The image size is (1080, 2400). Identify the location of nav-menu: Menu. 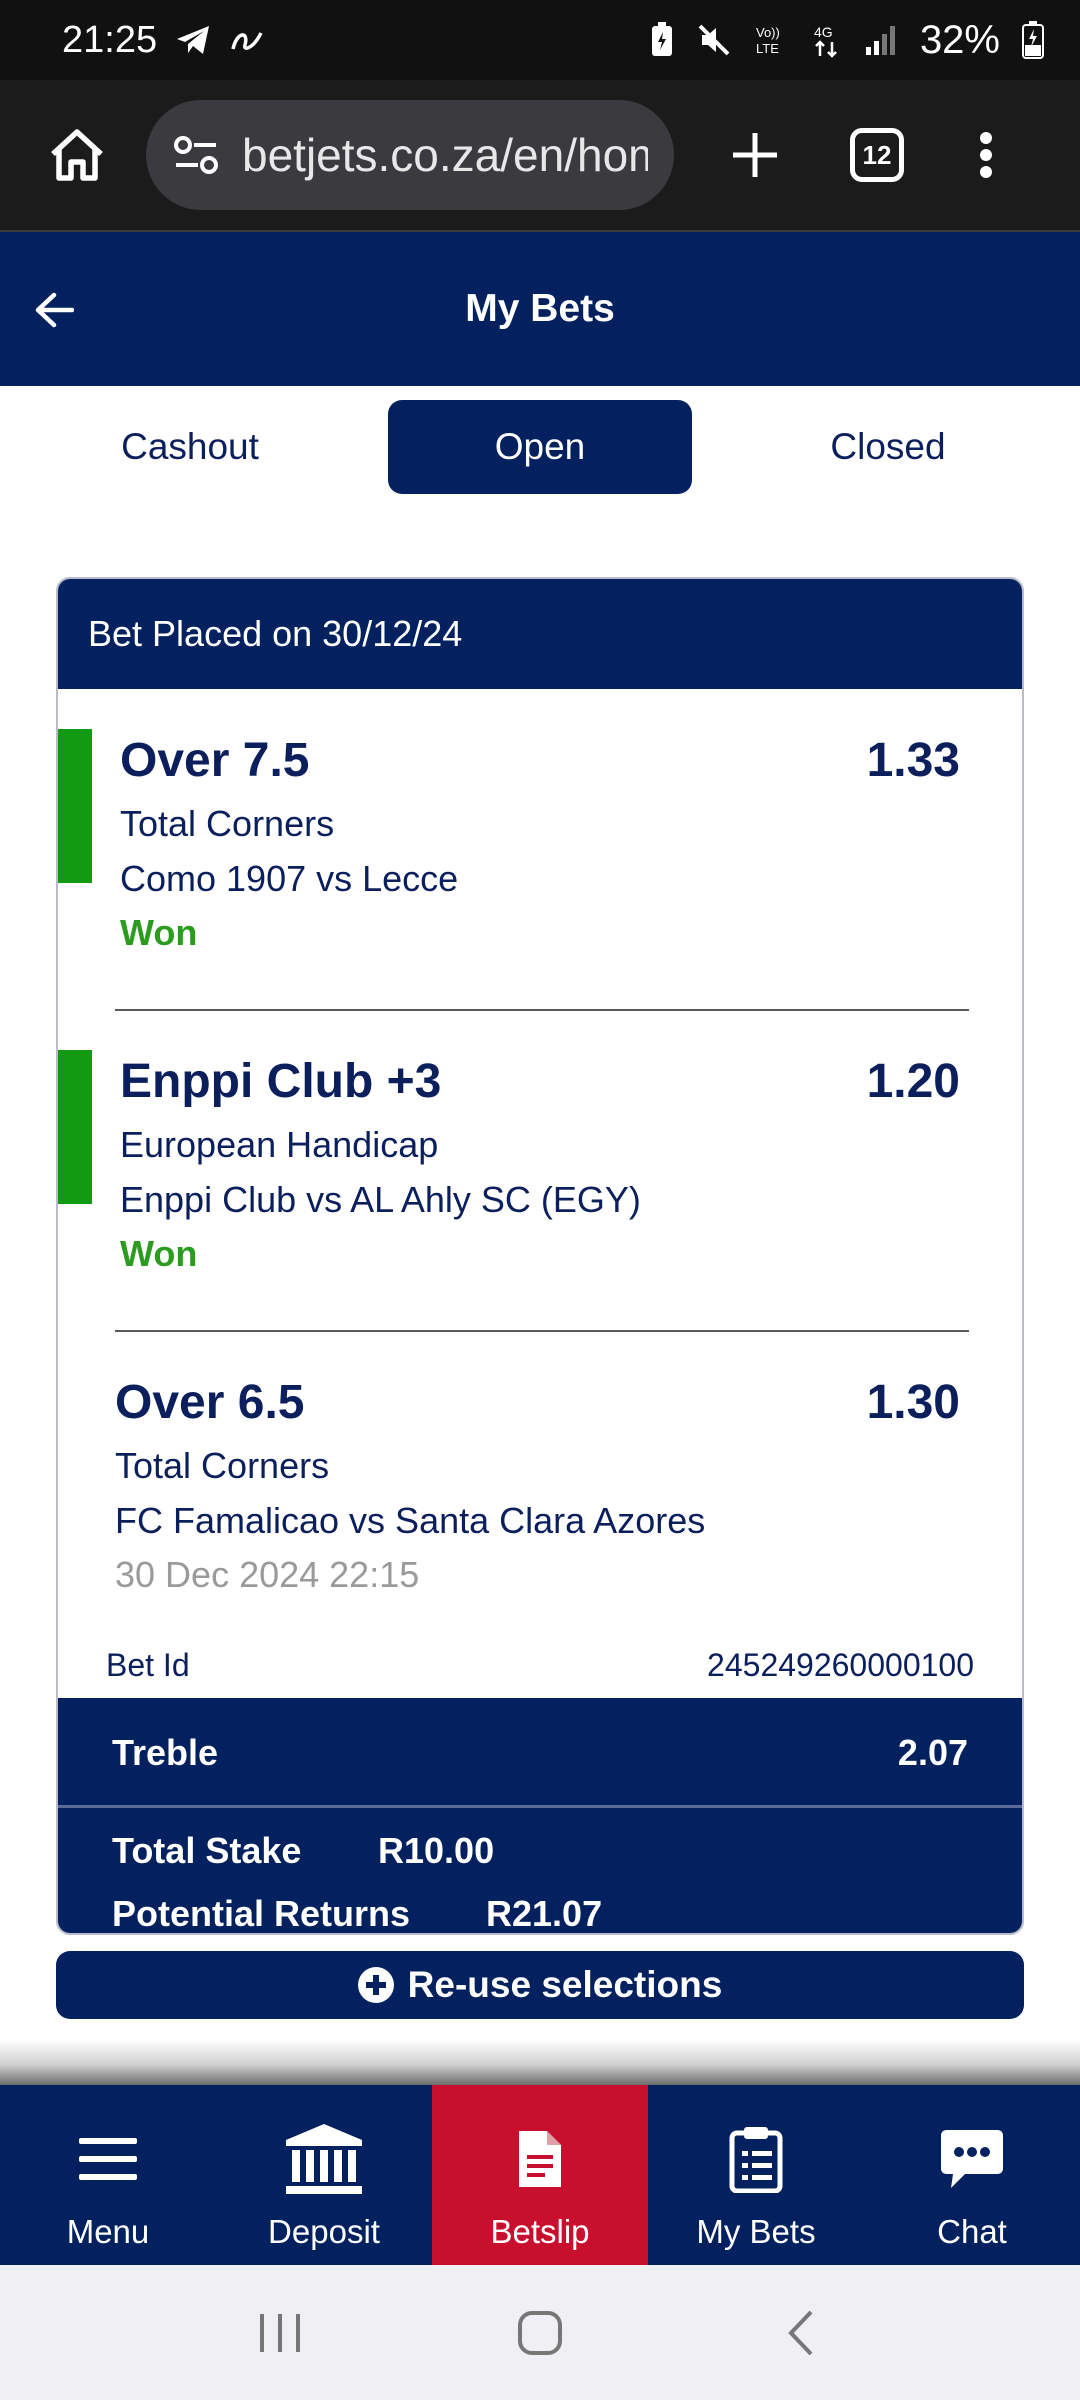
(108, 2175).